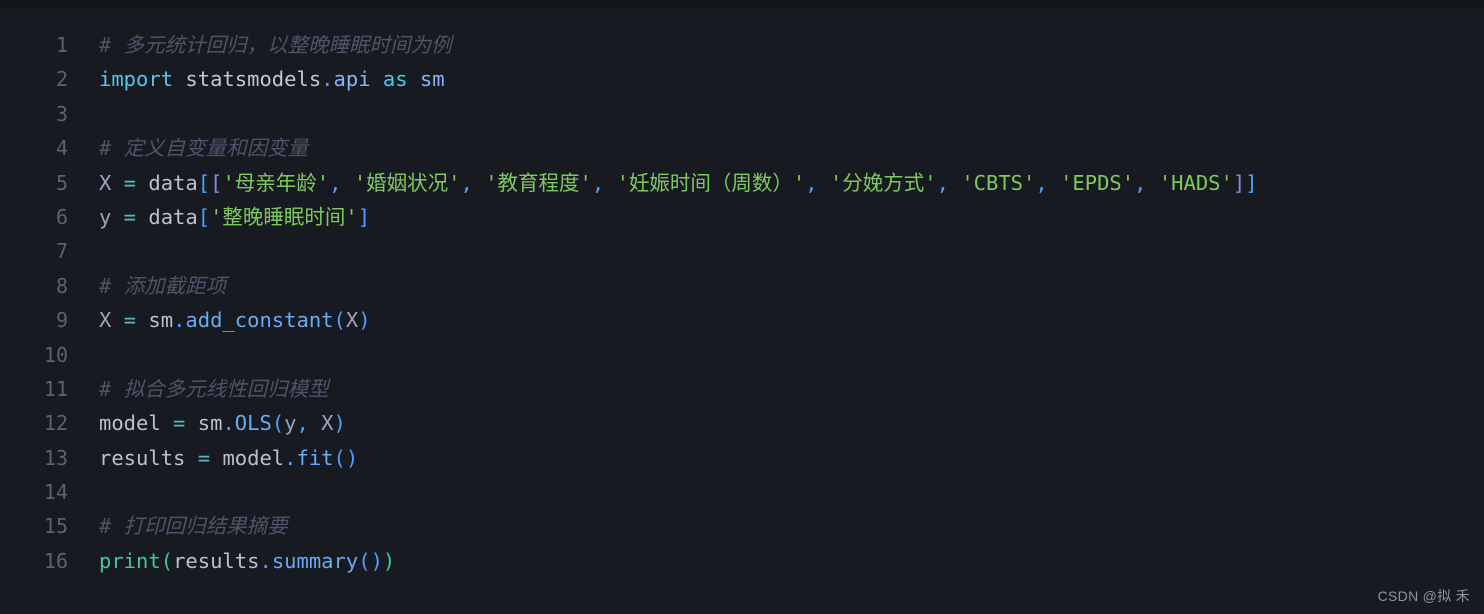 The image size is (1484, 614). What do you see at coordinates (130, 423) in the screenshot?
I see `token-variable-model: model` at bounding box center [130, 423].